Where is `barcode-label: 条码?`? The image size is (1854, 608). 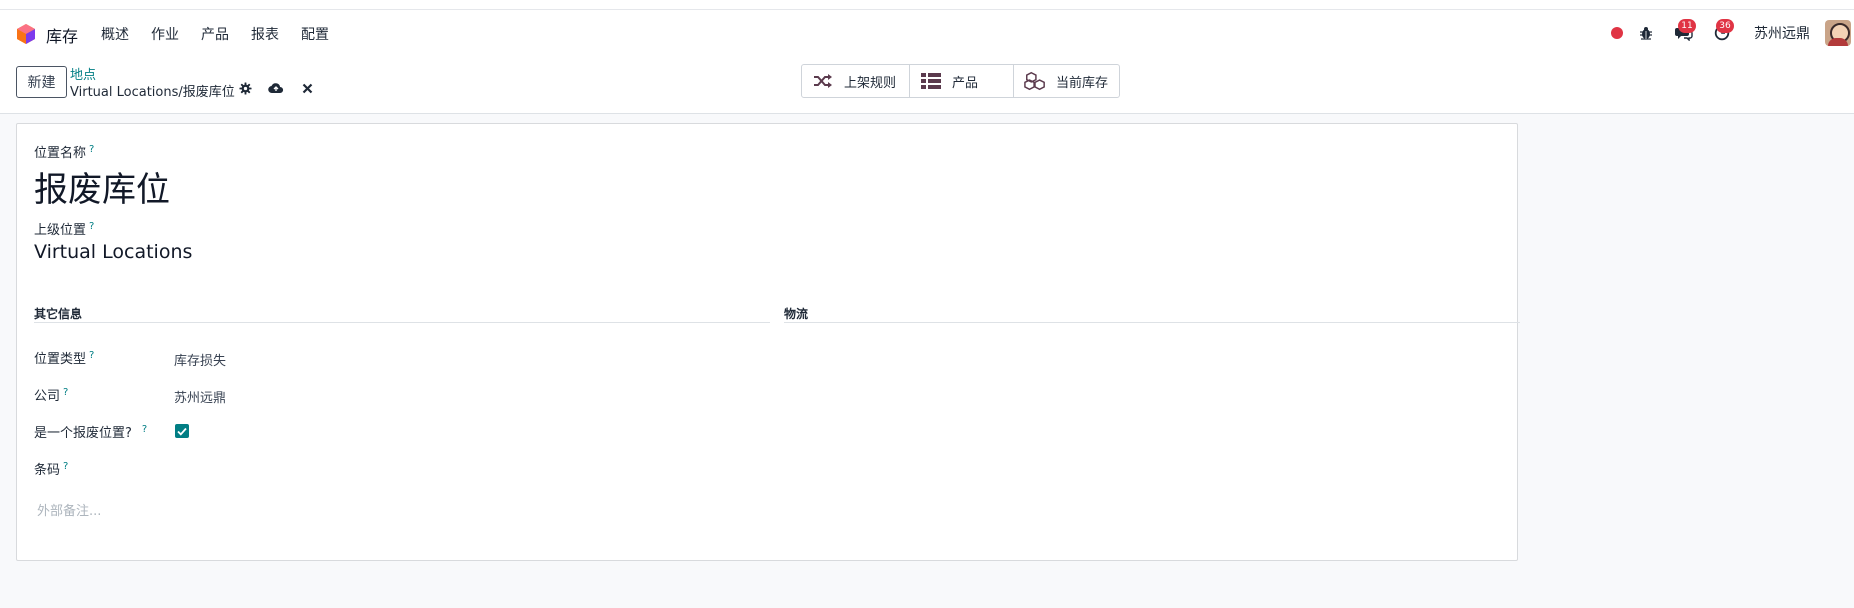 barcode-label: 条码? is located at coordinates (51, 468).